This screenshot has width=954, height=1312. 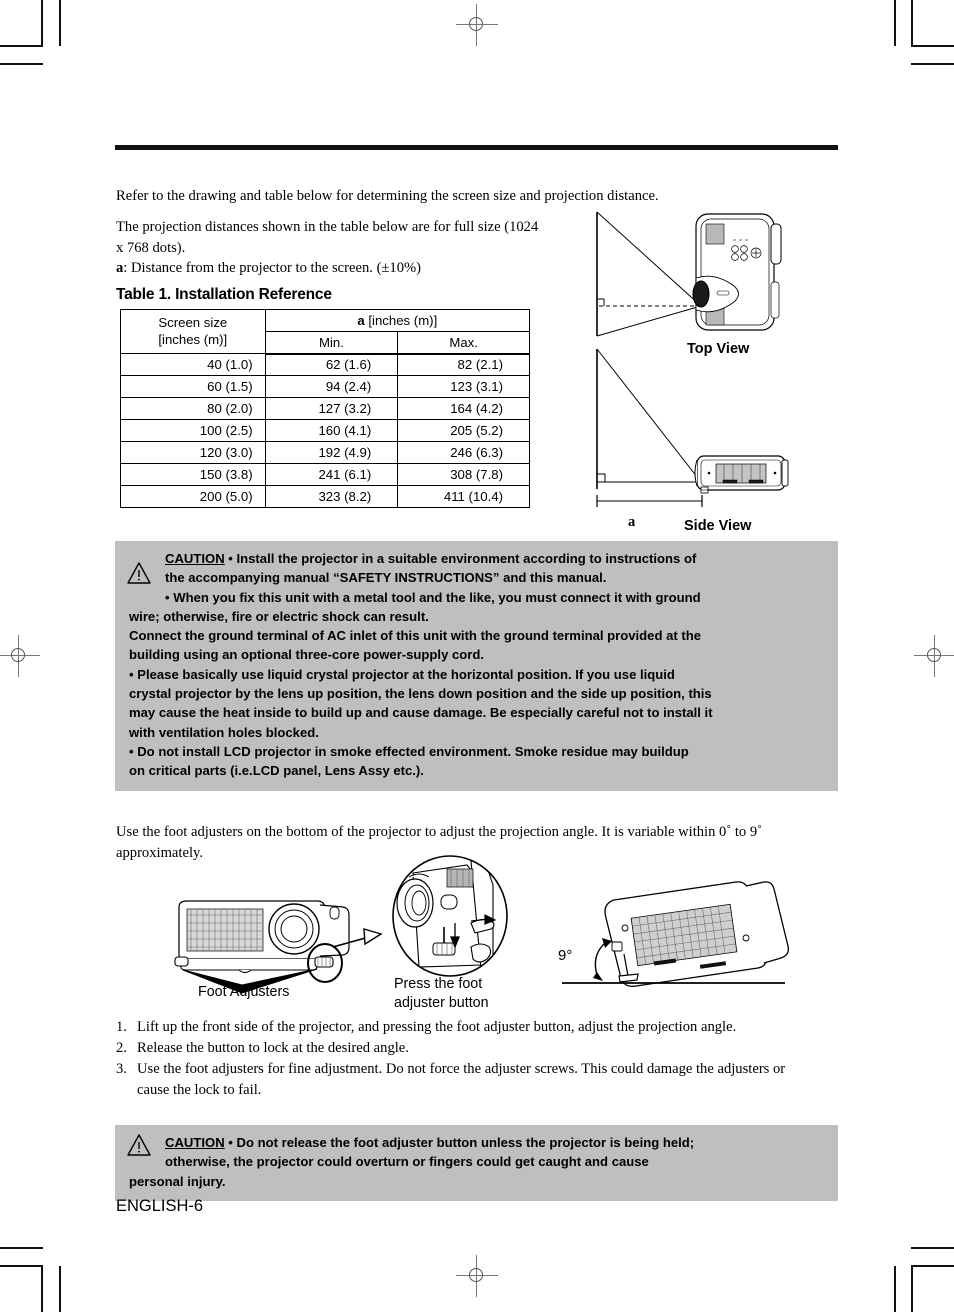 I want to click on press-foot-adjuster-caption: Press the foot adjuster button, so click(x=459, y=993).